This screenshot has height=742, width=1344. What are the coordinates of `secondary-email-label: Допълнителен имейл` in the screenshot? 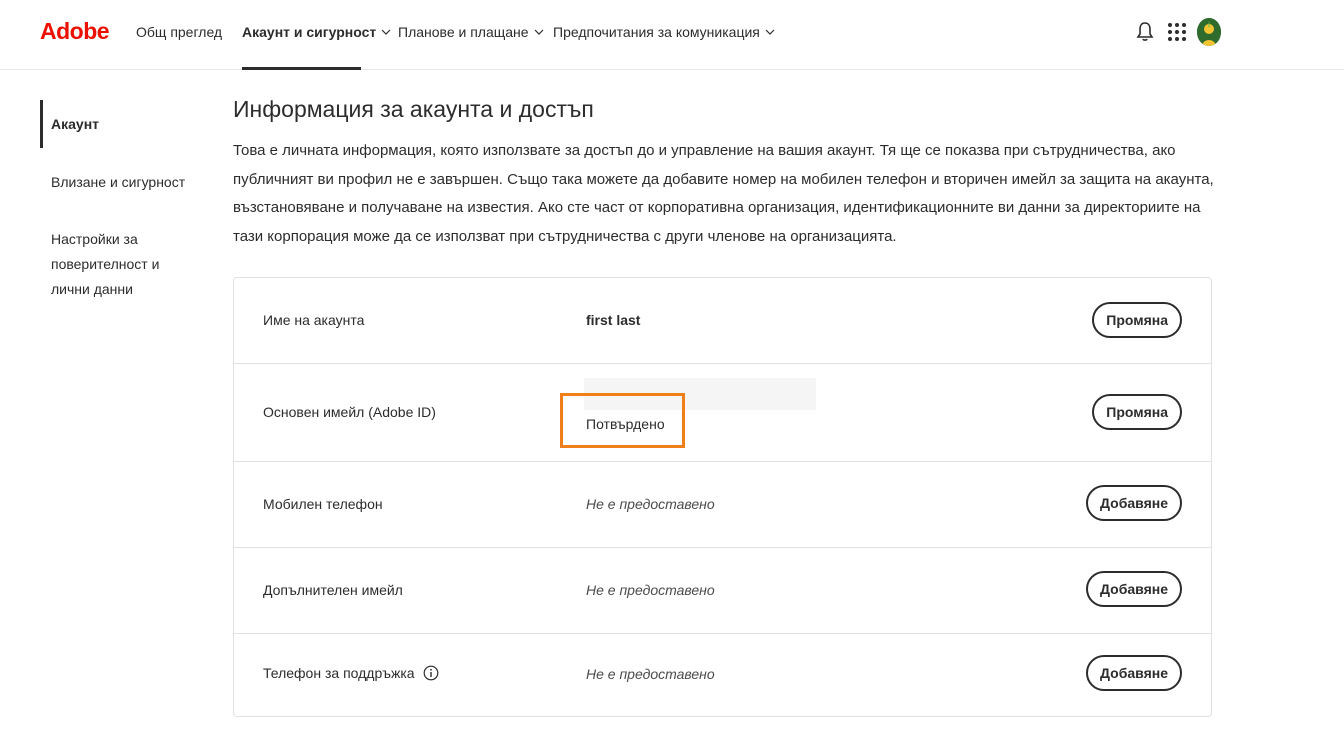 It's located at (333, 590).